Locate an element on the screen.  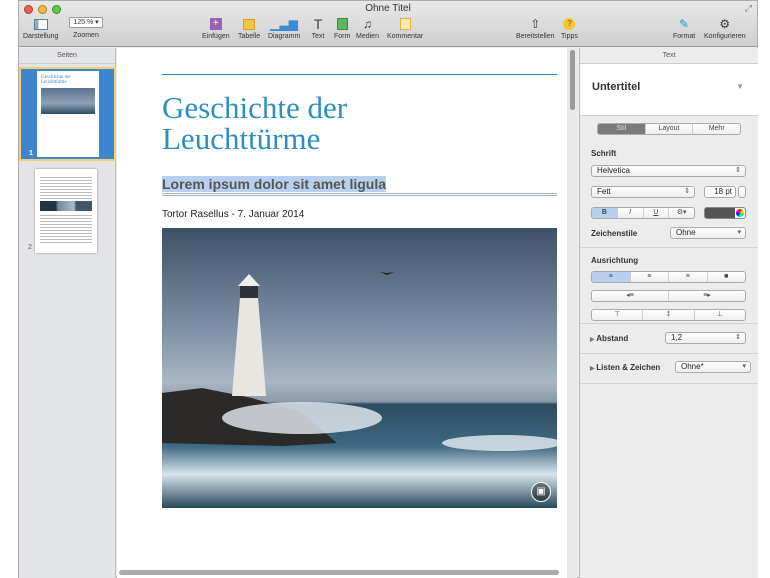
page-number: 1 is located at coordinates (31, 153).